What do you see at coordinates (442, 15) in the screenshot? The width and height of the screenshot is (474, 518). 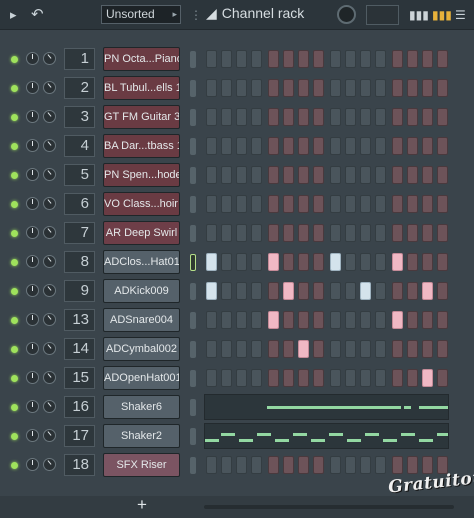 I see `step-sequencer-icon: ▮▮▮` at bounding box center [442, 15].